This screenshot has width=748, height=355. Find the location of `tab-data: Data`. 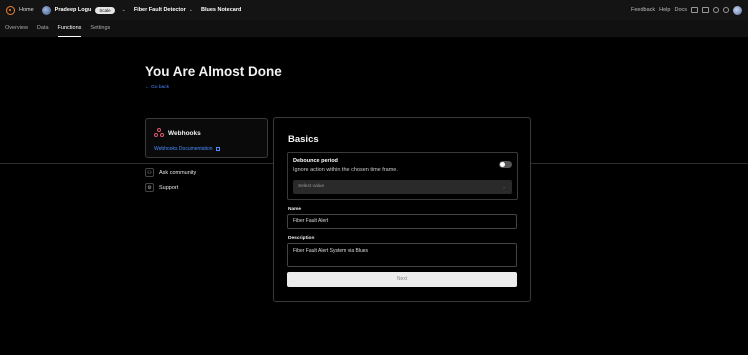

tab-data: Data is located at coordinates (43, 28).